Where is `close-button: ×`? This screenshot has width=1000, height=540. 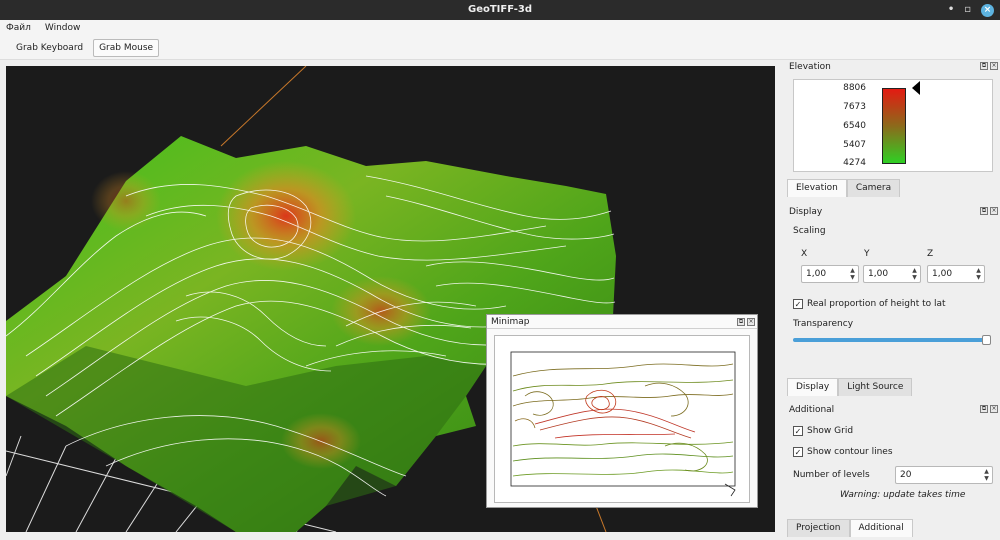 close-button: × is located at coordinates (987, 10).